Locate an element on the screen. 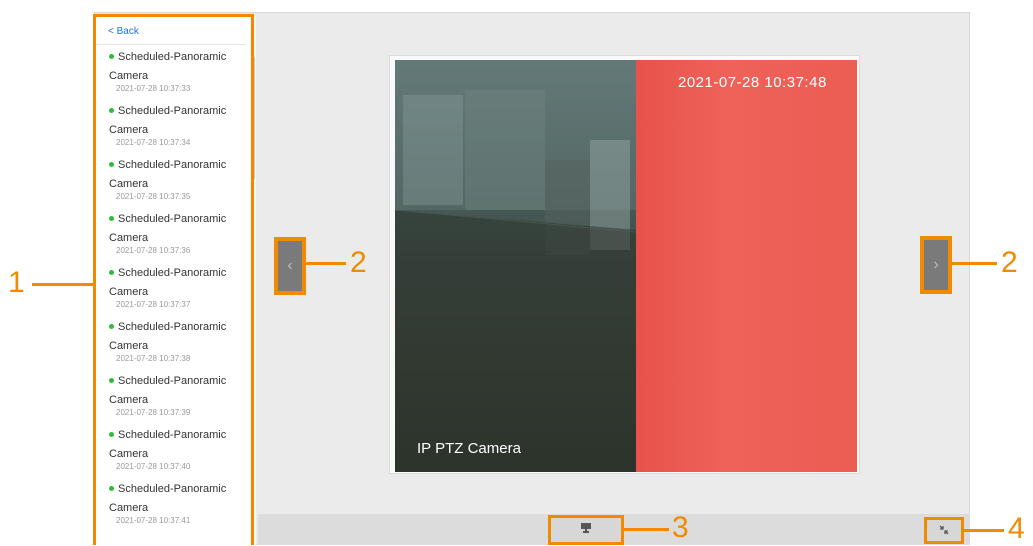 The width and height of the screenshot is (1033, 546). chevron-right-icon: › is located at coordinates (936, 264).